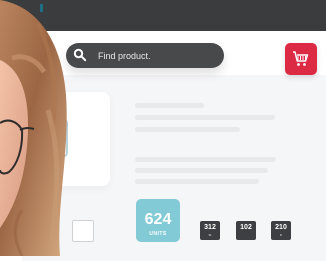  I want to click on cart-button, so click(301, 59).